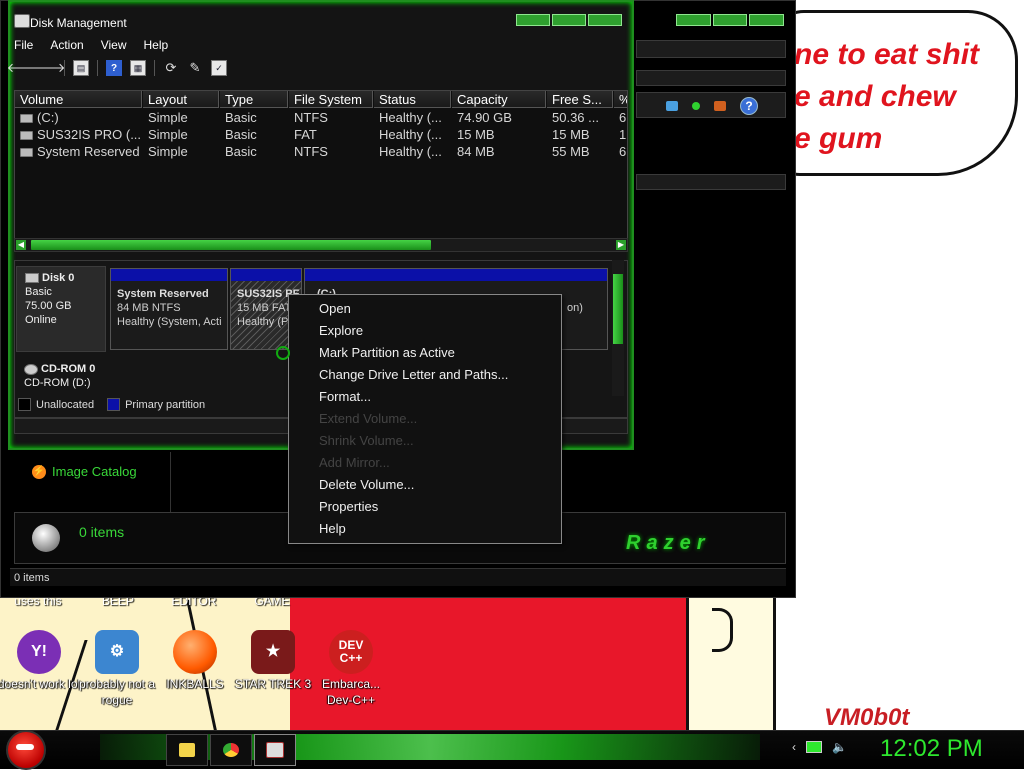  I want to click on table-row-volume: System Reserved, so click(78, 151).